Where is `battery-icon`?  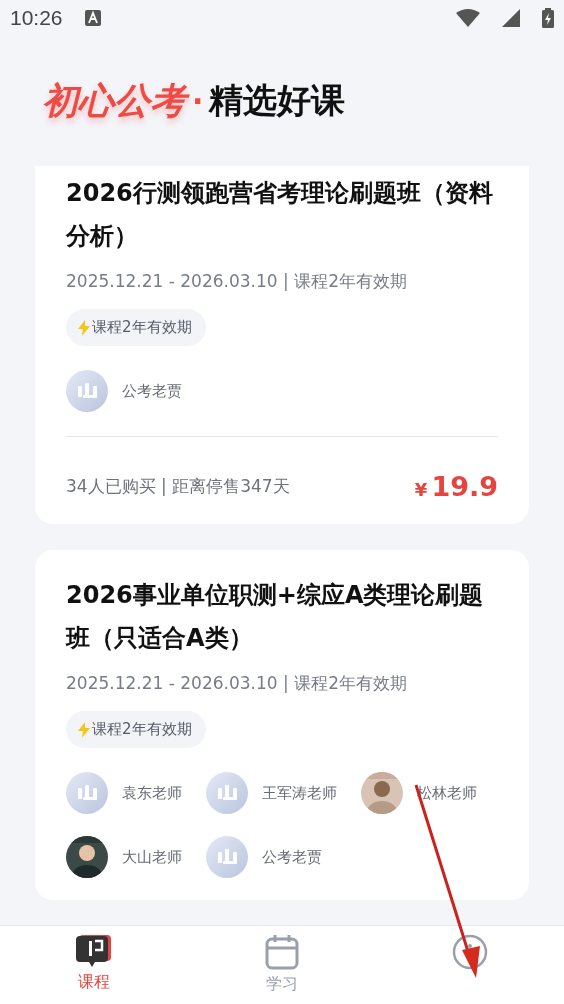
battery-icon is located at coordinates (548, 18).